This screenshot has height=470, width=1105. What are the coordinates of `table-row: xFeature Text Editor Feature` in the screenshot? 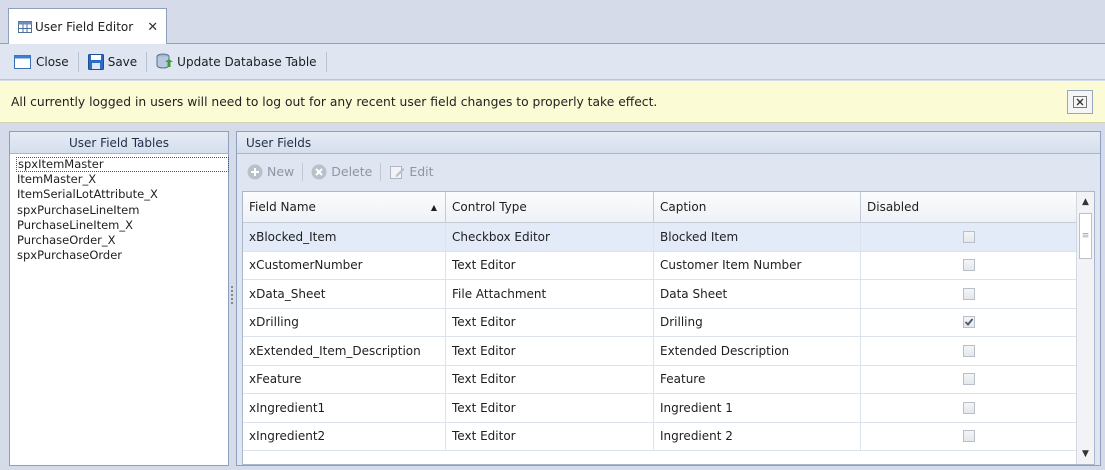 It's located at (668, 379).